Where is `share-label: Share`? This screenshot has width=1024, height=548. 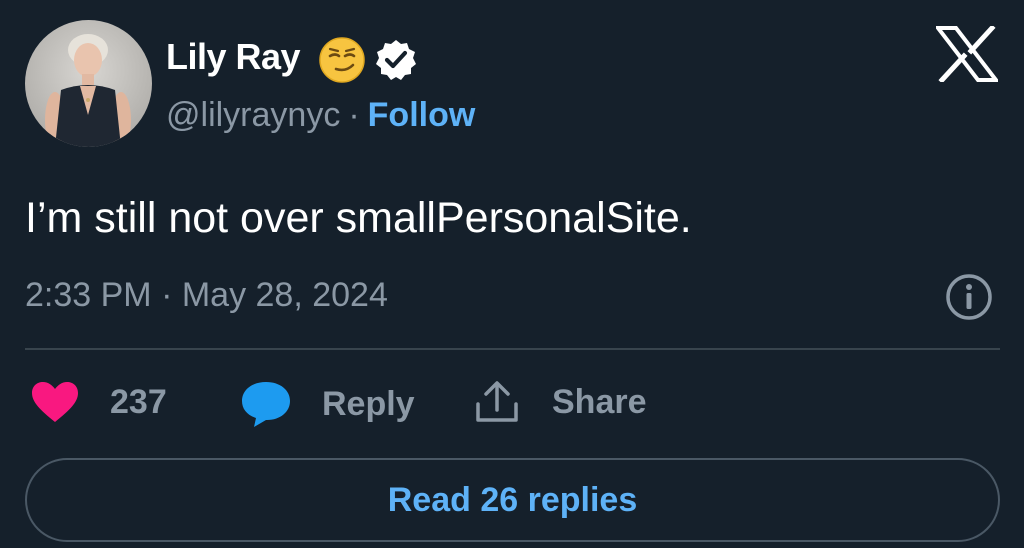
share-label: Share is located at coordinates (599, 401).